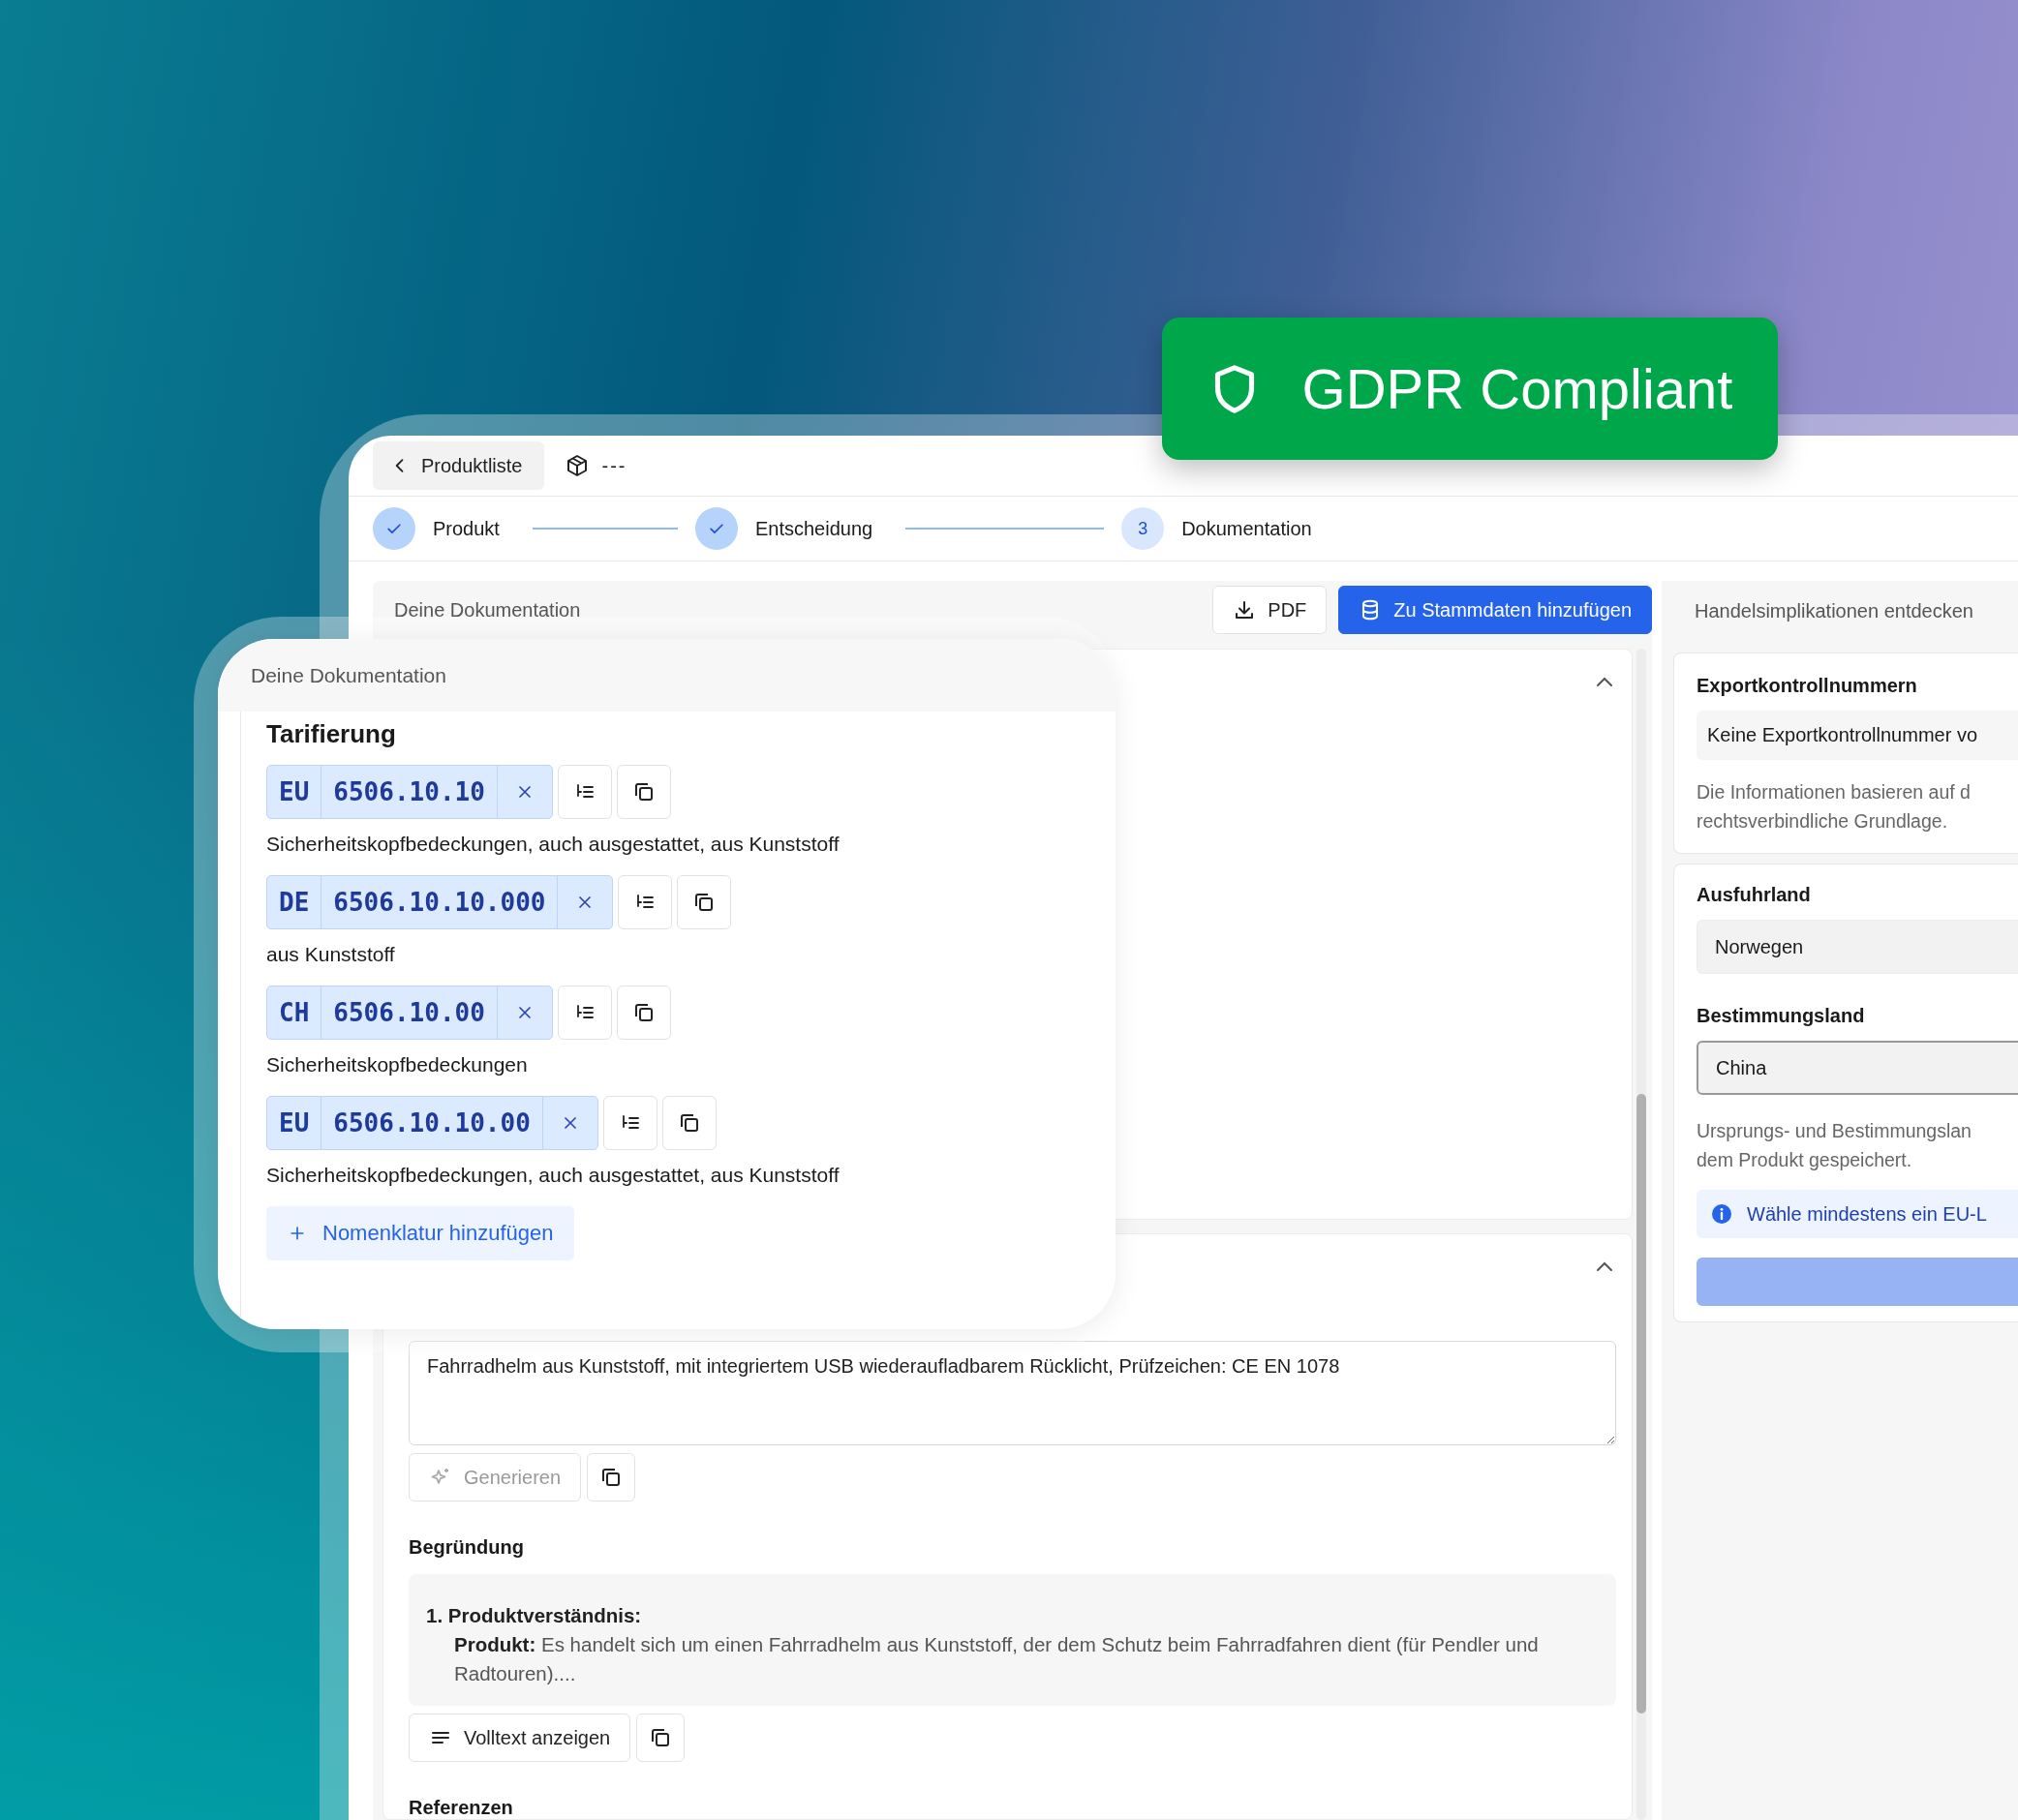 The width and height of the screenshot is (2018, 1820). I want to click on panel-title: Deine Dokumentation, so click(488, 610).